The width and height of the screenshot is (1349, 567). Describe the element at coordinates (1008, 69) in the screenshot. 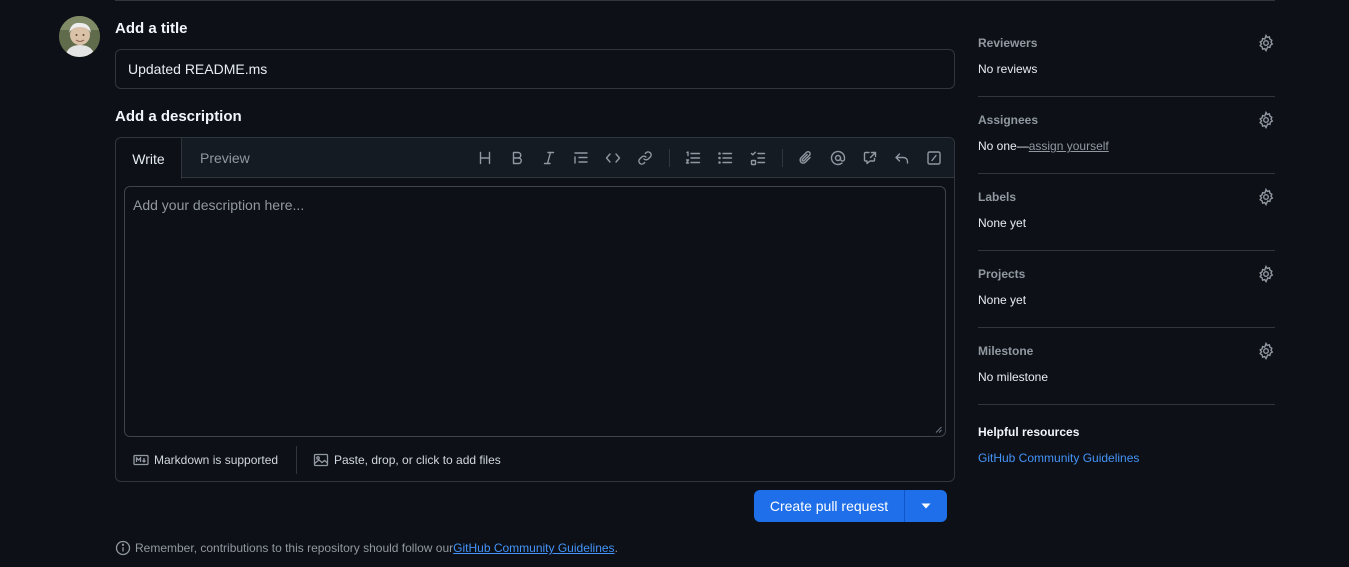

I see `reviewers-value: No reviews` at that location.